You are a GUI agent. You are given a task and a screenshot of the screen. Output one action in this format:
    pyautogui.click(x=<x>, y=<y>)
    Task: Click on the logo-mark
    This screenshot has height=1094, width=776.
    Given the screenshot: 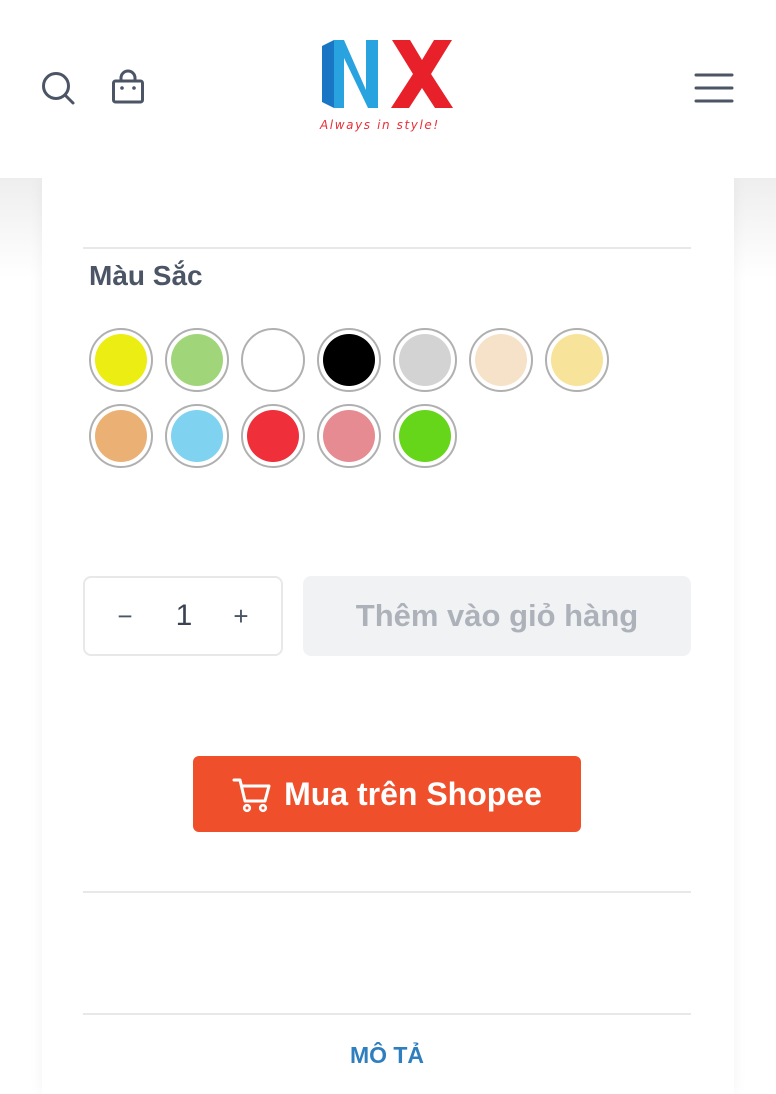 What is the action you would take?
    pyautogui.click(x=387, y=74)
    